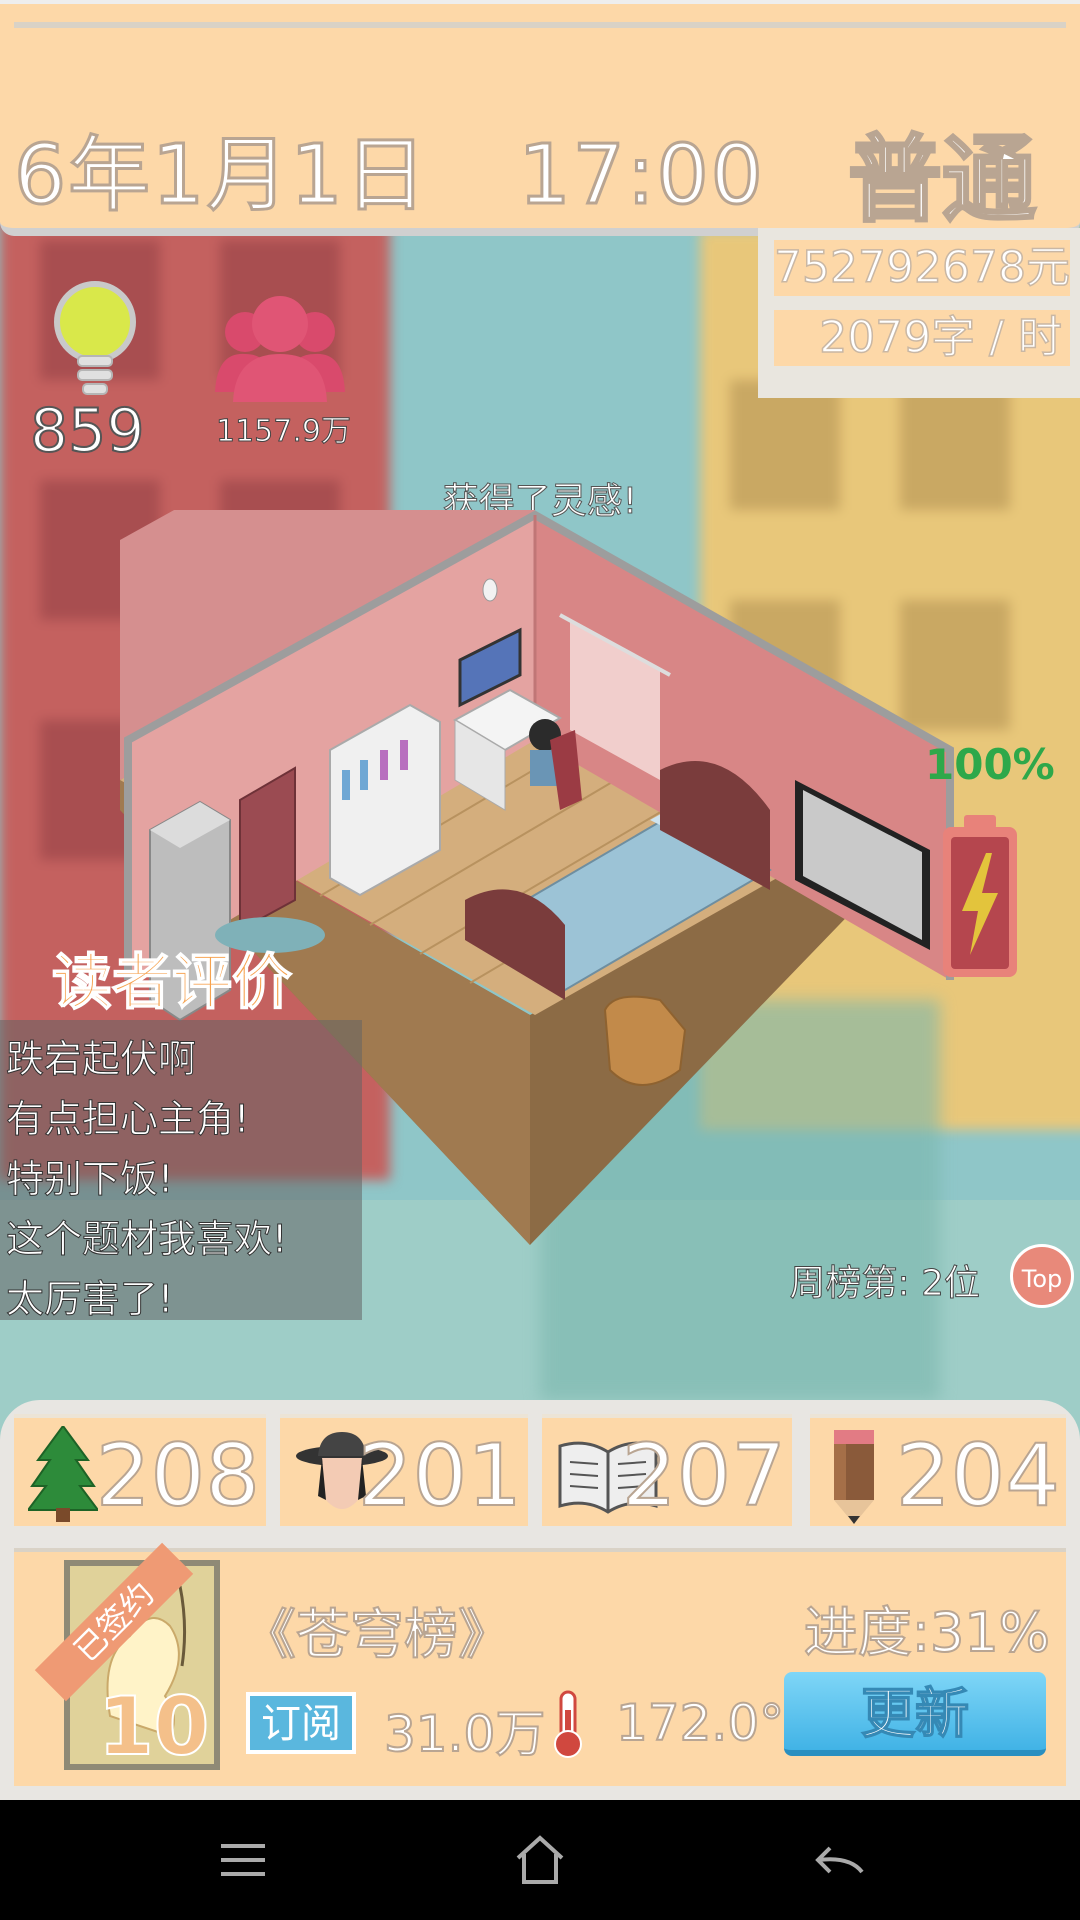 This screenshot has height=1920, width=1080. What do you see at coordinates (884, 1284) in the screenshot?
I see `weekly-rank: 周榜第: 2位` at bounding box center [884, 1284].